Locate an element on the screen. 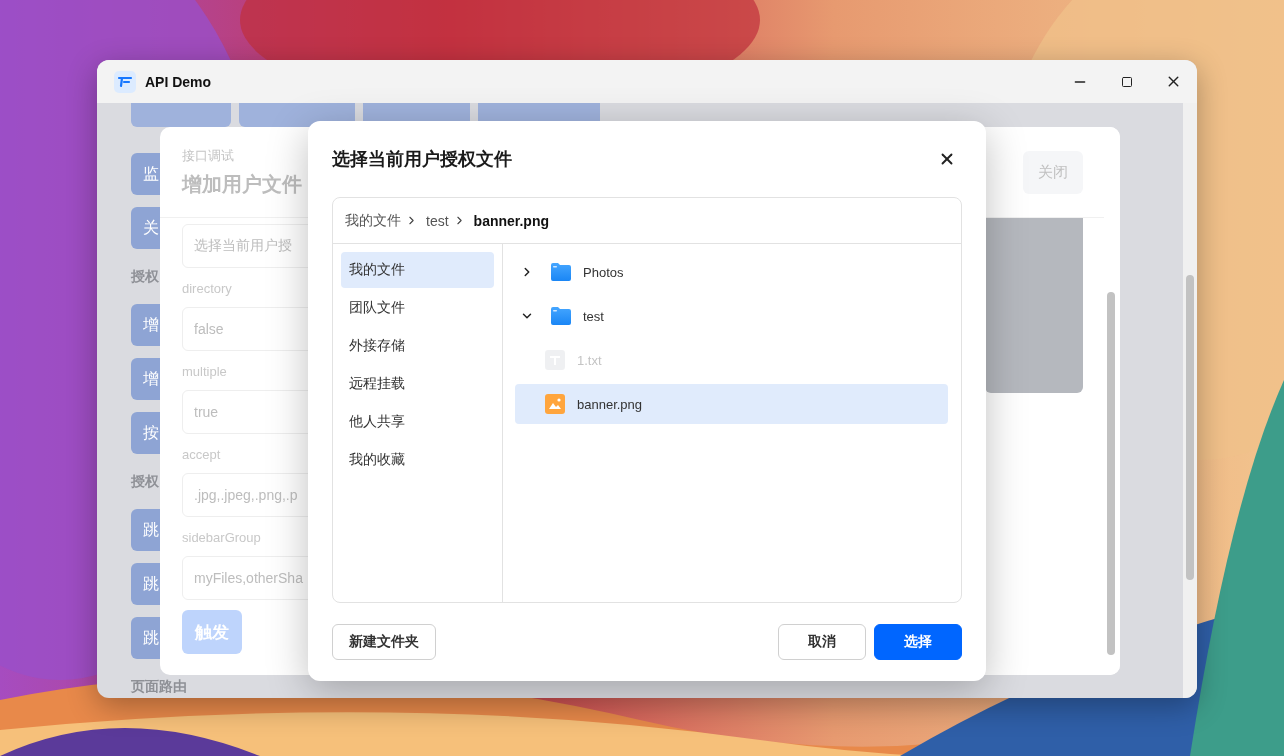  sidebar-item: 他人共享 is located at coordinates (417, 422).